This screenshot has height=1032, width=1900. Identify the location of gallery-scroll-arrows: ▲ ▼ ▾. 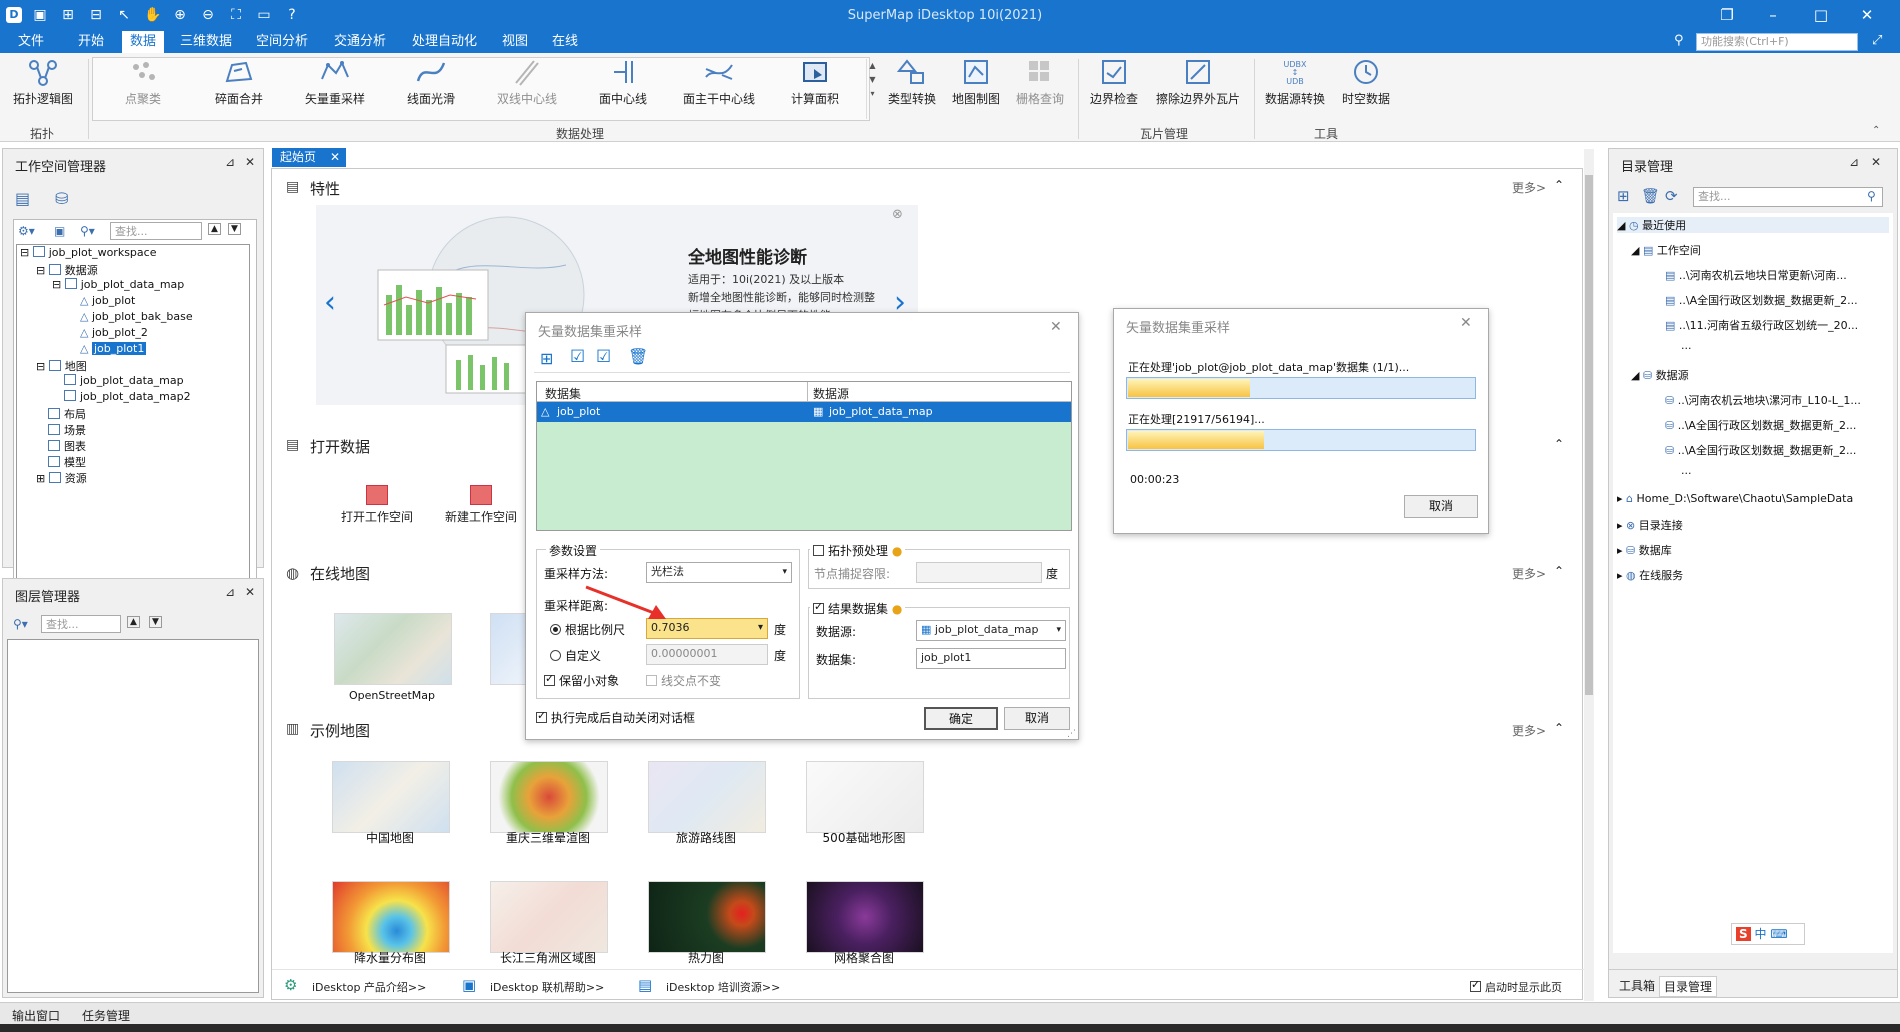
(872, 89).